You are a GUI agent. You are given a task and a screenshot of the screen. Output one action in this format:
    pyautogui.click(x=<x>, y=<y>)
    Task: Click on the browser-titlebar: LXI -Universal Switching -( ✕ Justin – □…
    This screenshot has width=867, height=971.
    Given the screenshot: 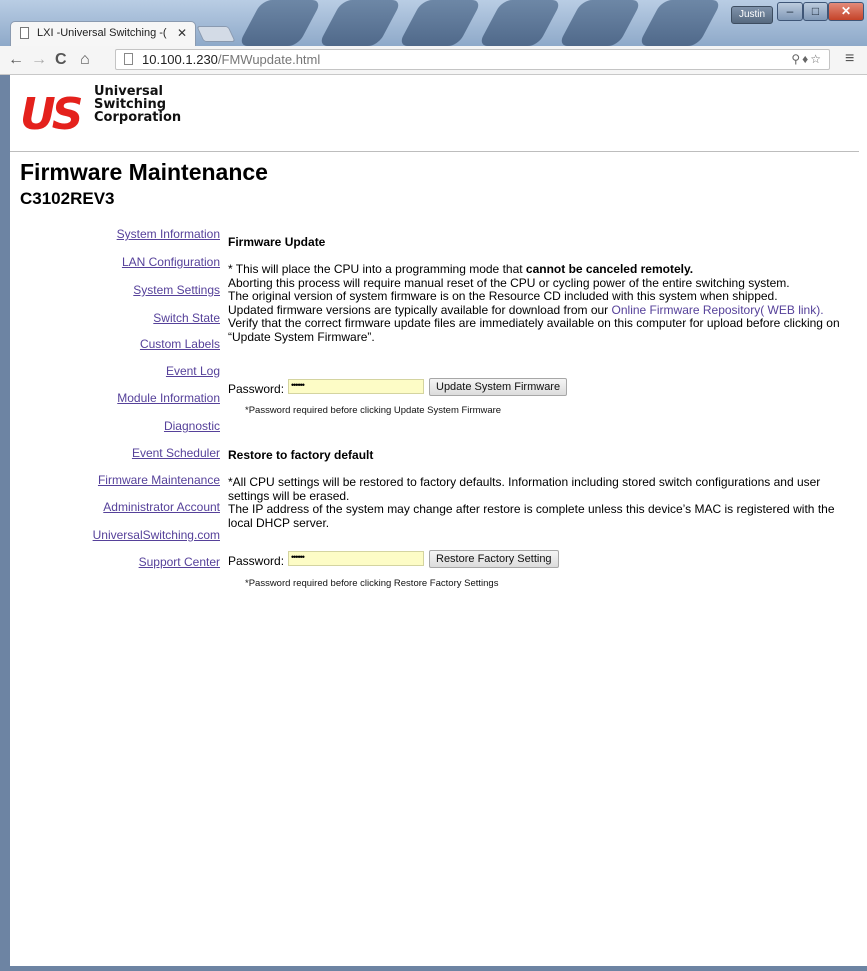 What is the action you would take?
    pyautogui.click(x=433, y=23)
    